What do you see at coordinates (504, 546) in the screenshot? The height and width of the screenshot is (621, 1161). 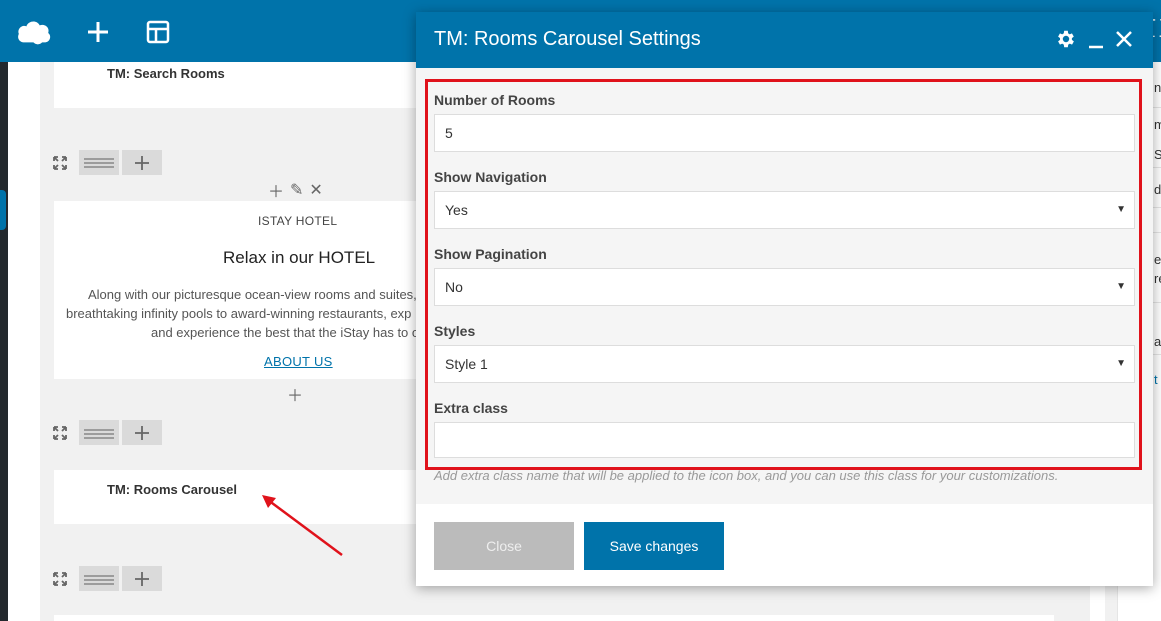 I see `close-button: Close` at bounding box center [504, 546].